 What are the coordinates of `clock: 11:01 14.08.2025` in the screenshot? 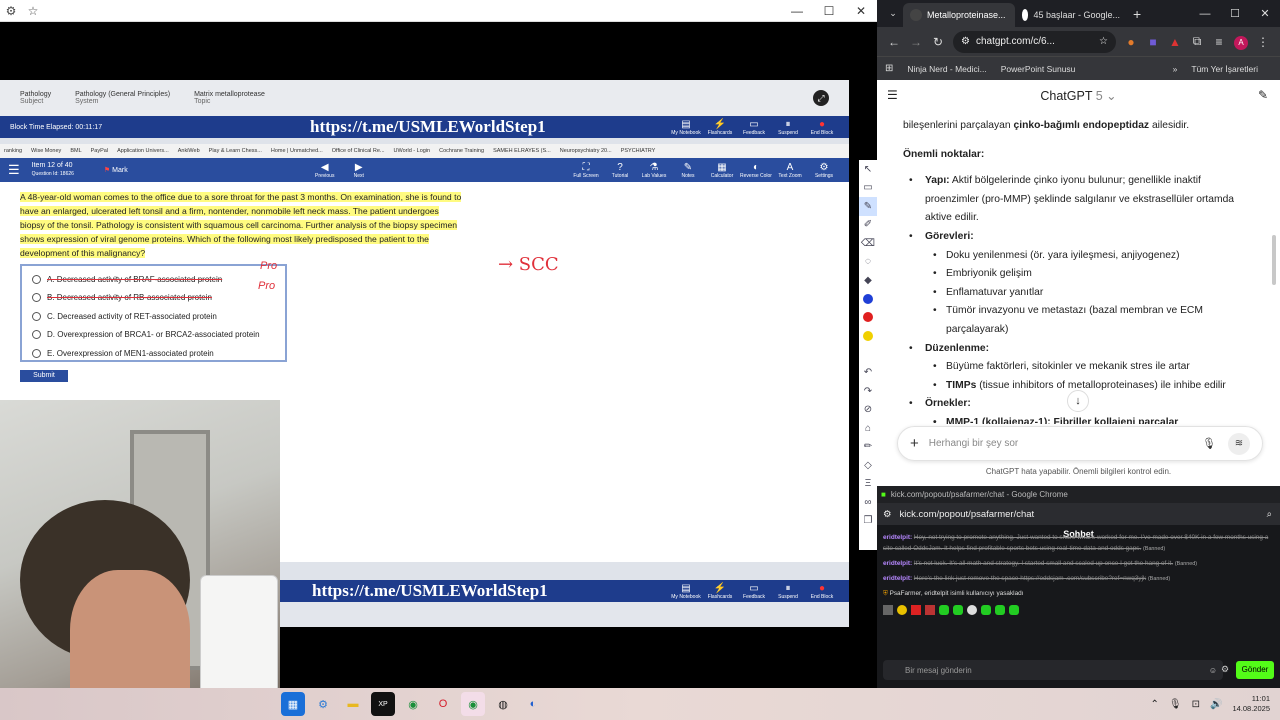 It's located at (1251, 704).